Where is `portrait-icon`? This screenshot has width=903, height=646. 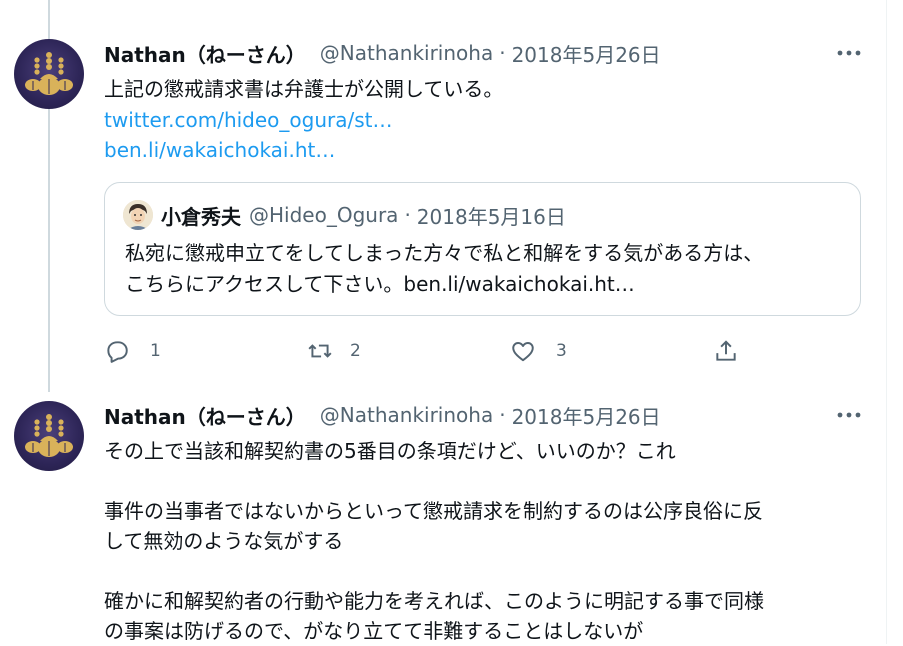
portrait-icon is located at coordinates (138, 215).